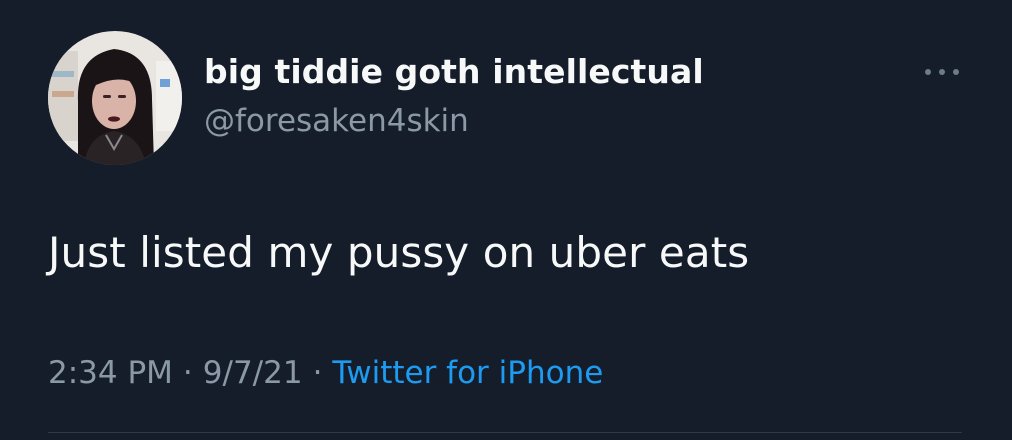  I want to click on avatar, so click(115, 98).